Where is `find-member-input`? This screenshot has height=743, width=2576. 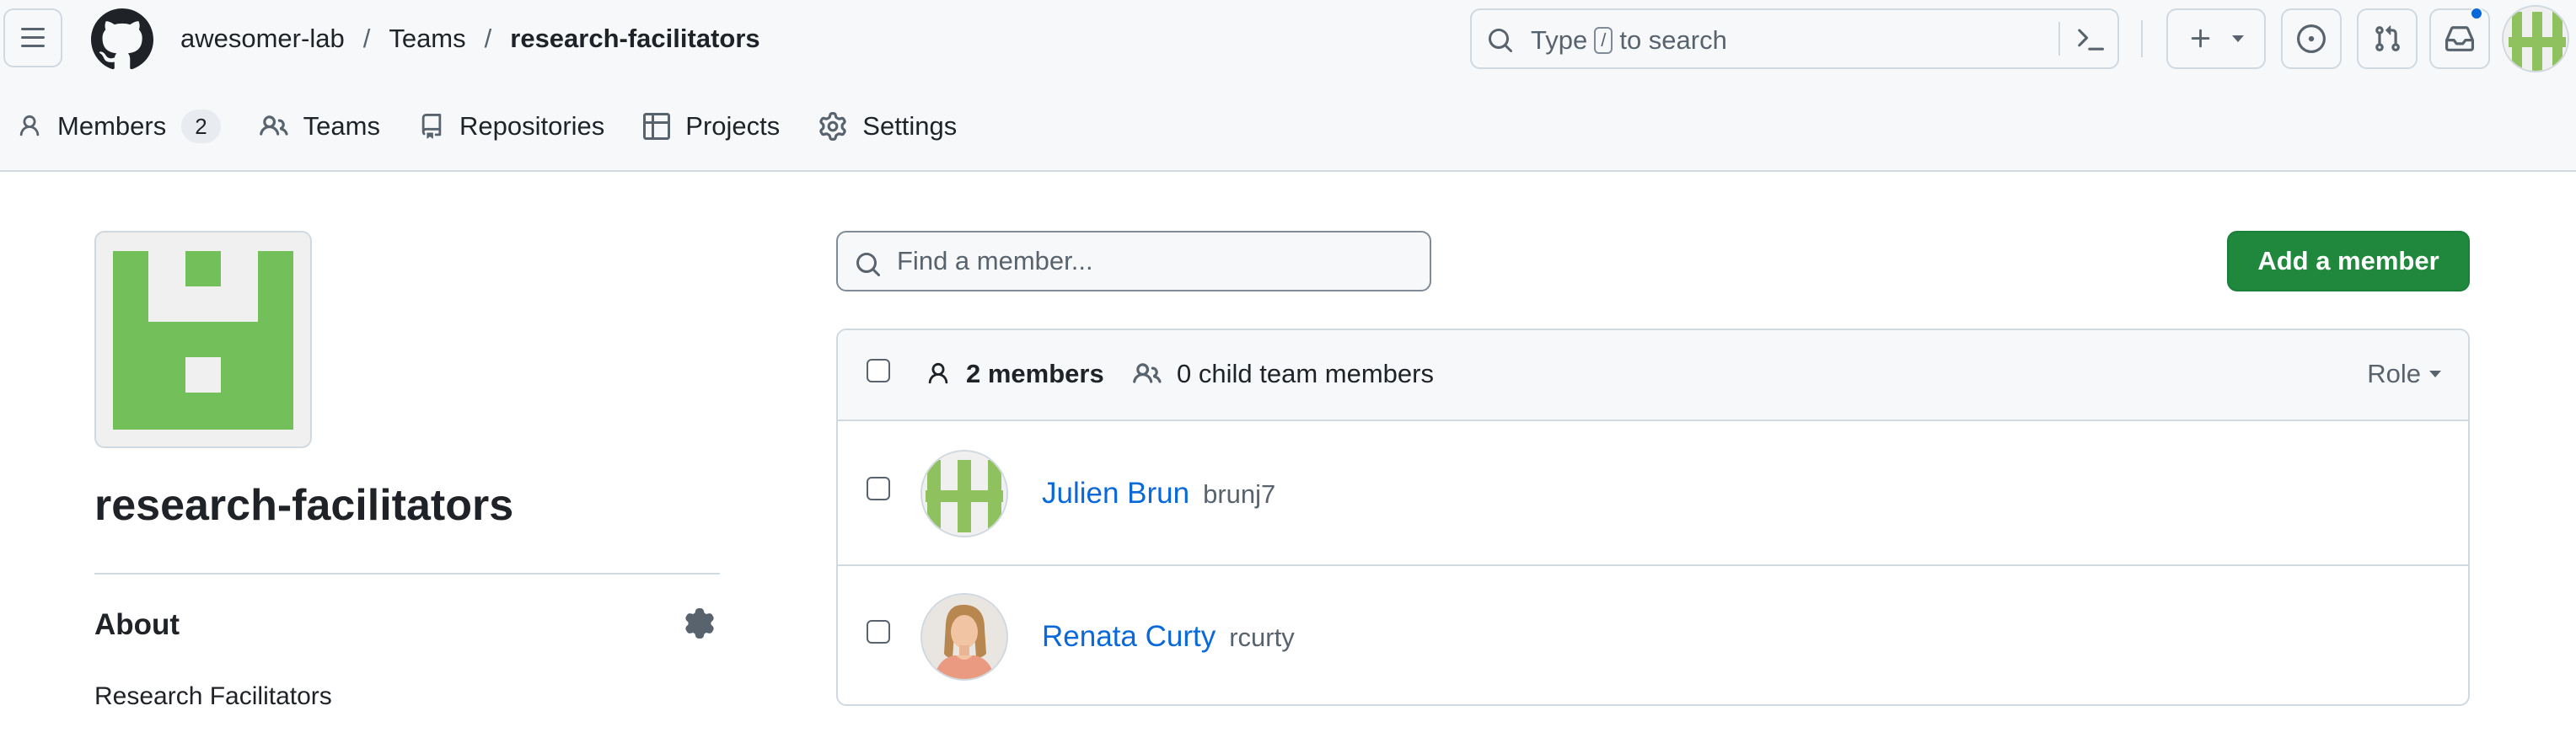
find-member-input is located at coordinates (1150, 261).